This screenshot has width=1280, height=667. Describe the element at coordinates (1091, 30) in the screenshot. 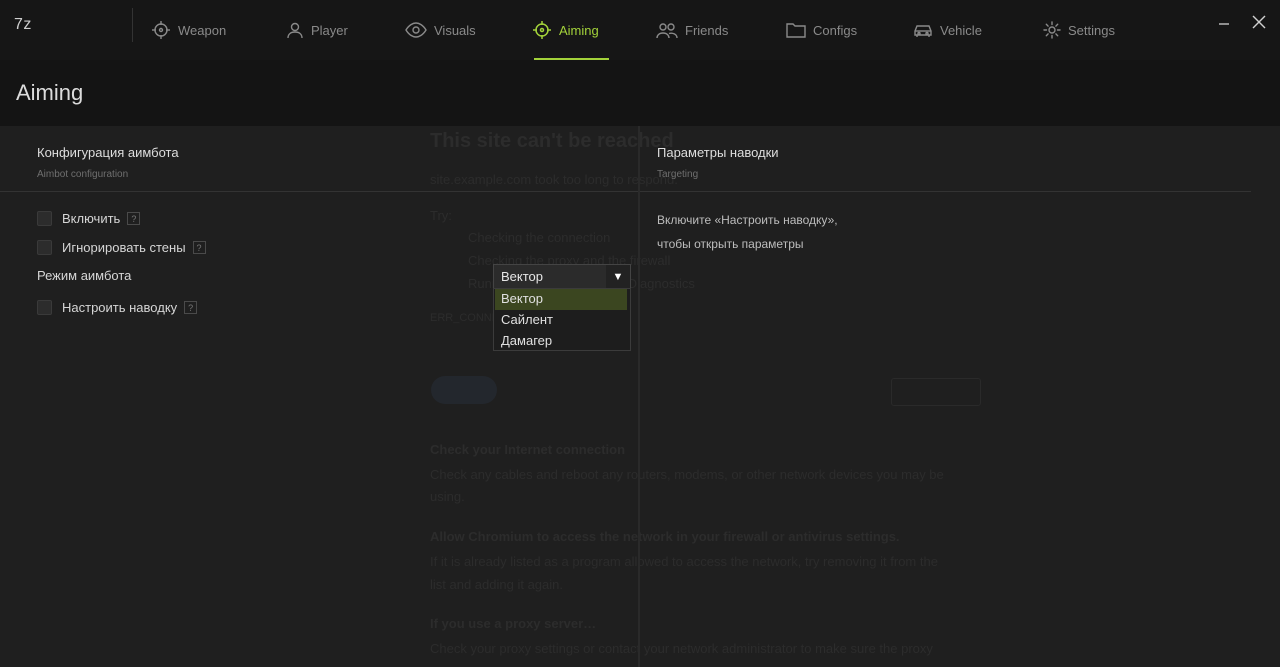

I see `tab-settings-label: Settings` at that location.